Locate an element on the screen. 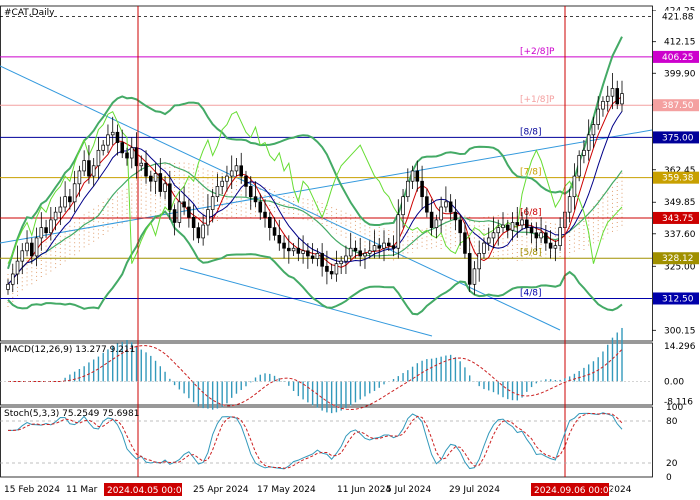 The height and width of the screenshot is (500, 700). macd-label: MACD(12,26,9) 13.277 9.211 is located at coordinates (69, 350).